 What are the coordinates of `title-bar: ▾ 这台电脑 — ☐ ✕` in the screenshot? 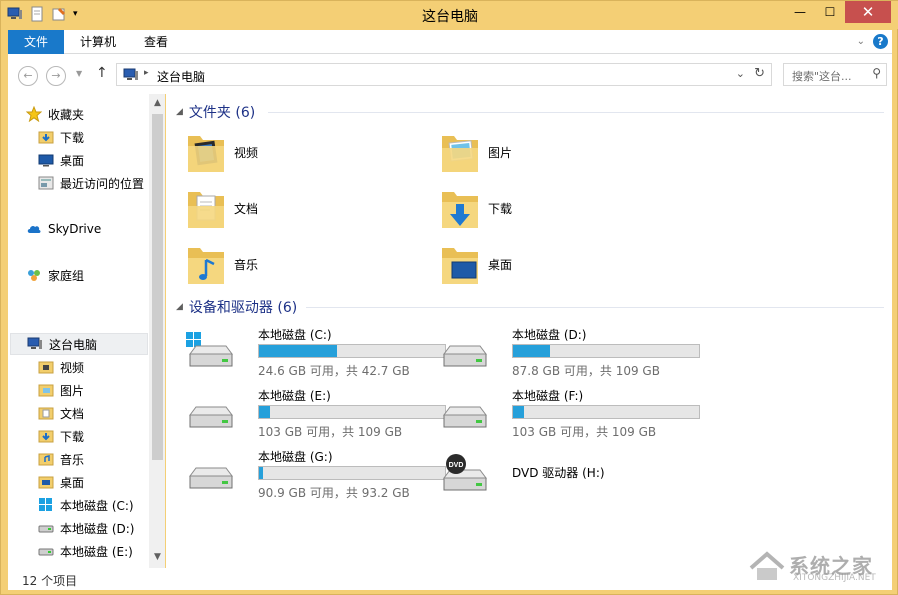 It's located at (449, 15).